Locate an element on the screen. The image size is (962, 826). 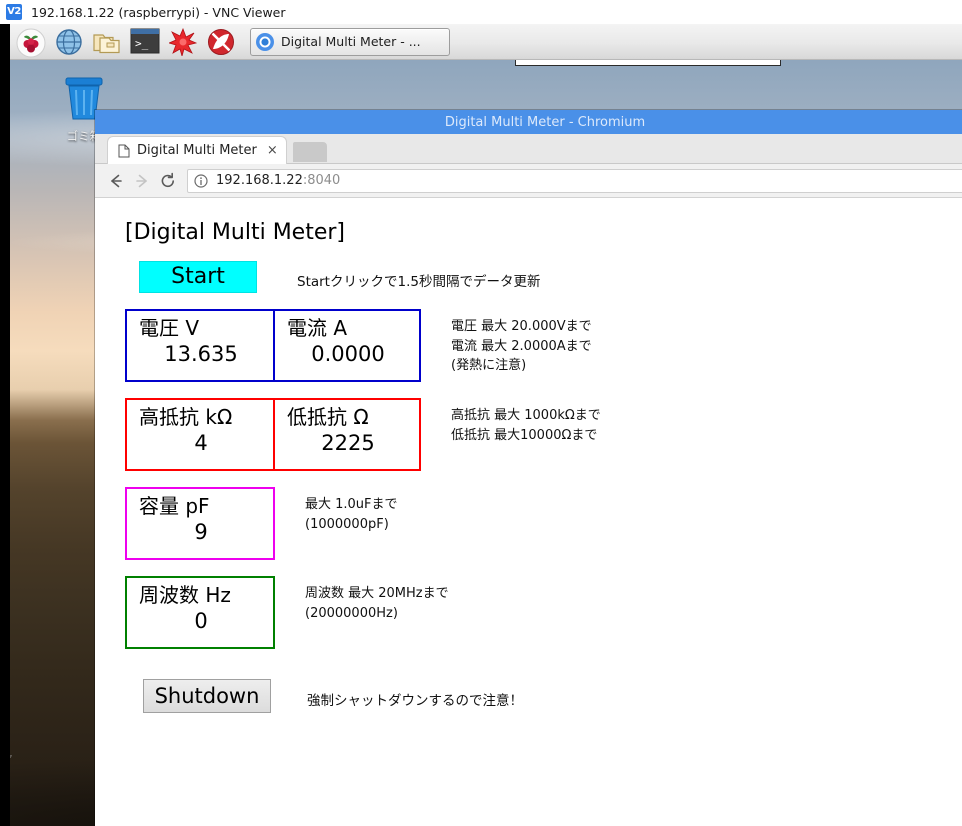
meter-note-frequency: 周波数 最大 20MHzまで (20000000Hz) is located at coordinates (377, 603).